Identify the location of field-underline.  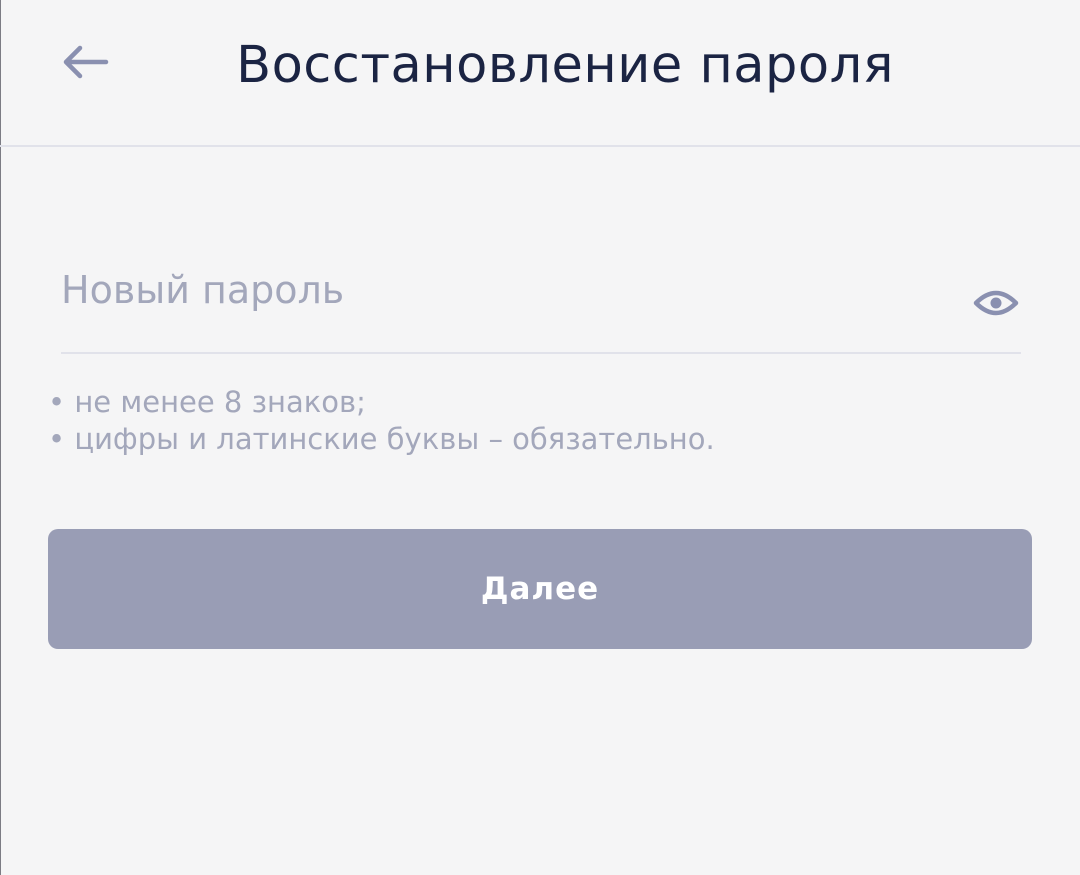
(541, 353).